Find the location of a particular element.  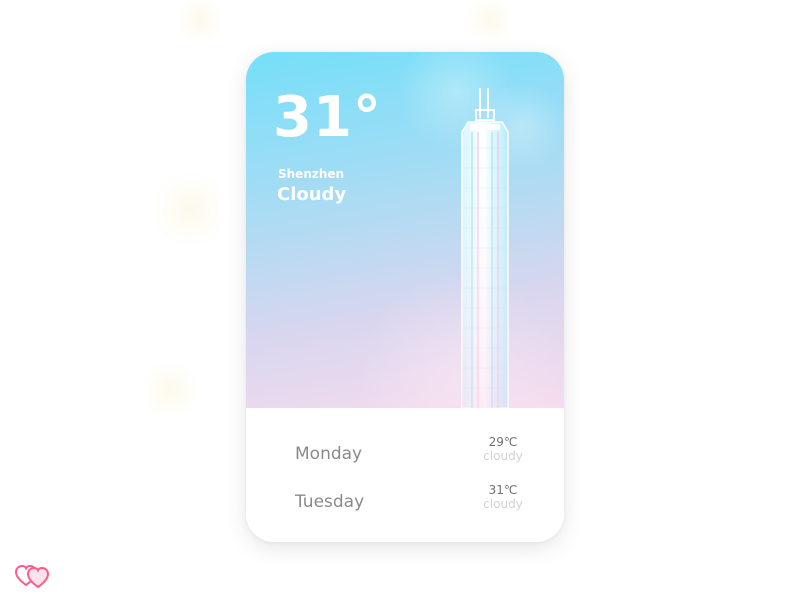

current-temperature: 31° is located at coordinates (327, 117).